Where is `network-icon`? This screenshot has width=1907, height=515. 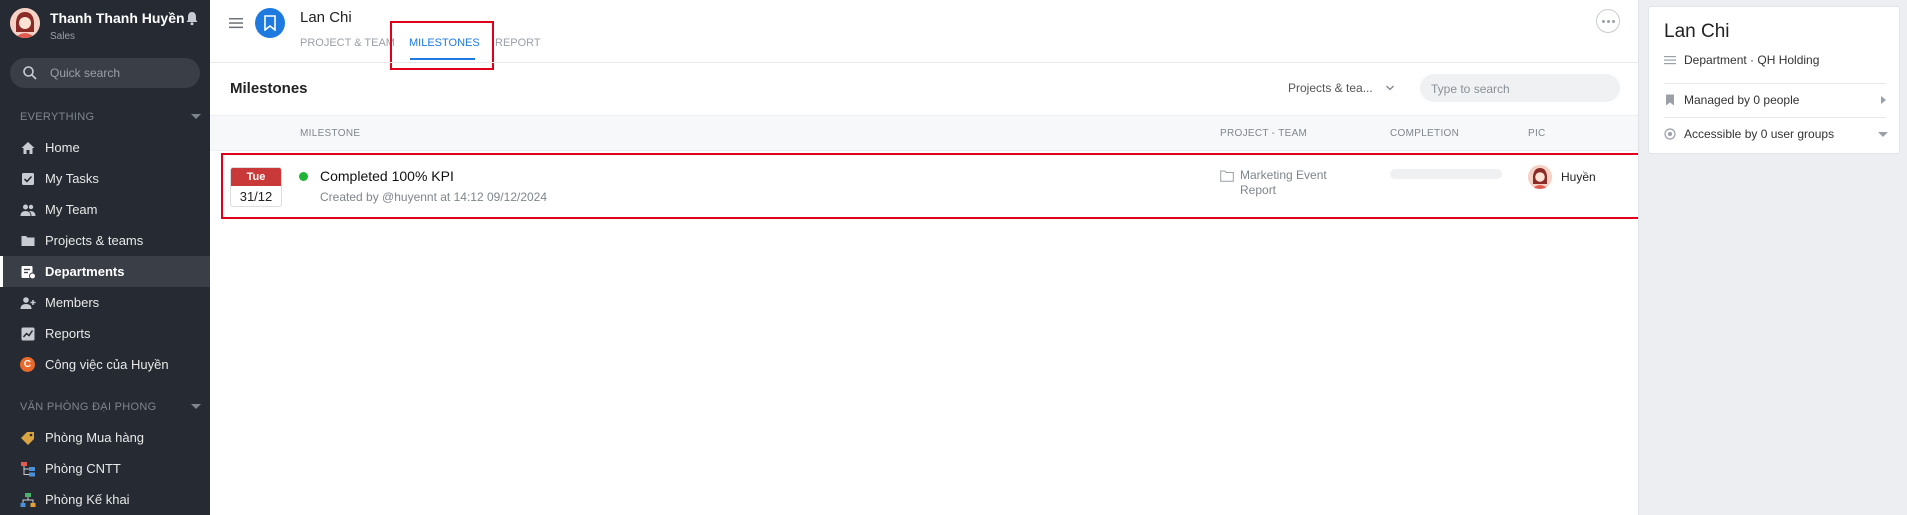 network-icon is located at coordinates (28, 500).